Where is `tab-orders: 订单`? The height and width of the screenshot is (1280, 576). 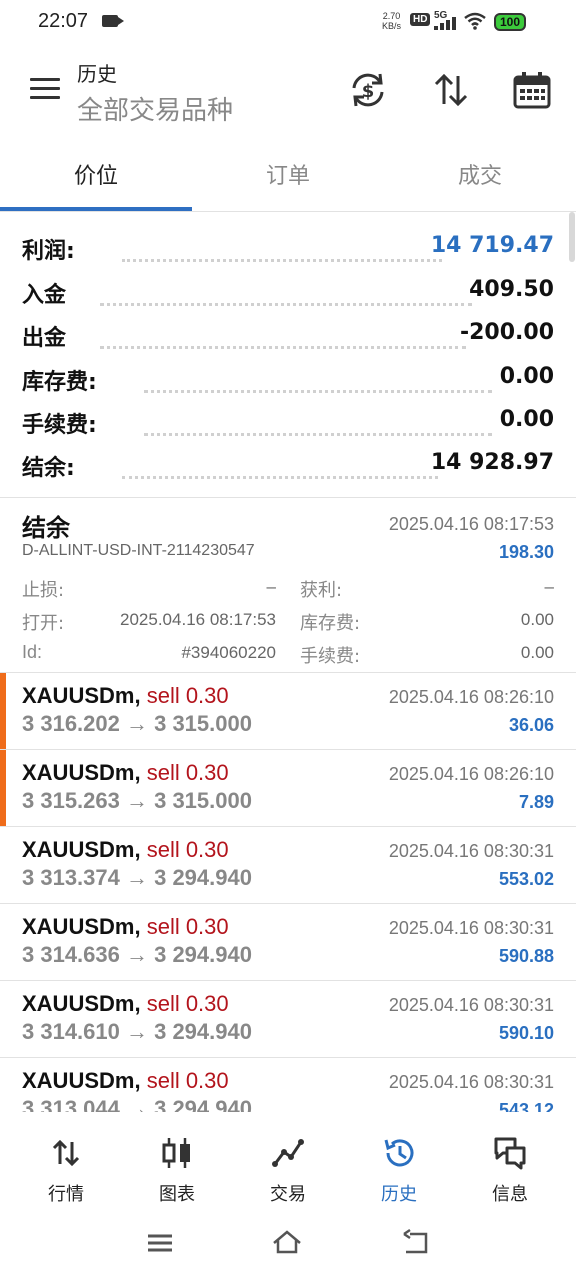 tab-orders: 订单 is located at coordinates (288, 174).